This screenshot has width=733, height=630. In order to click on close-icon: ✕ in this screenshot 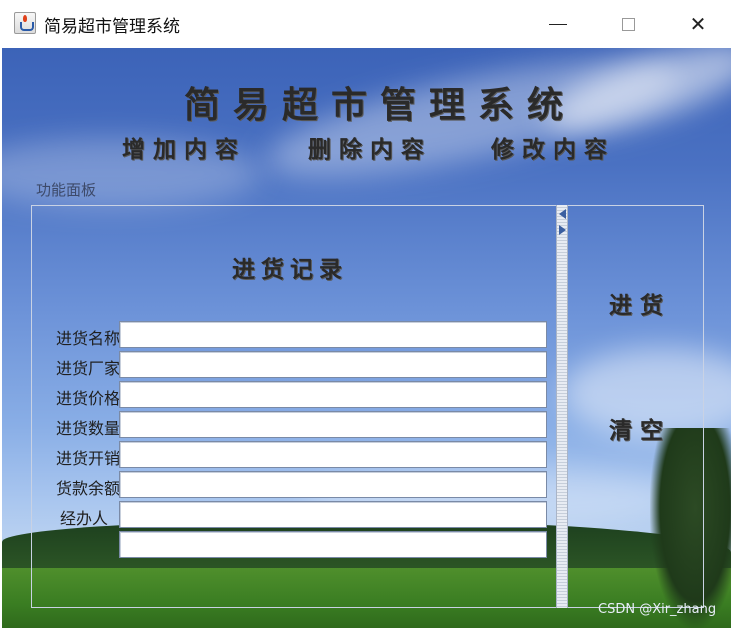, I will do `click(698, 24)`.